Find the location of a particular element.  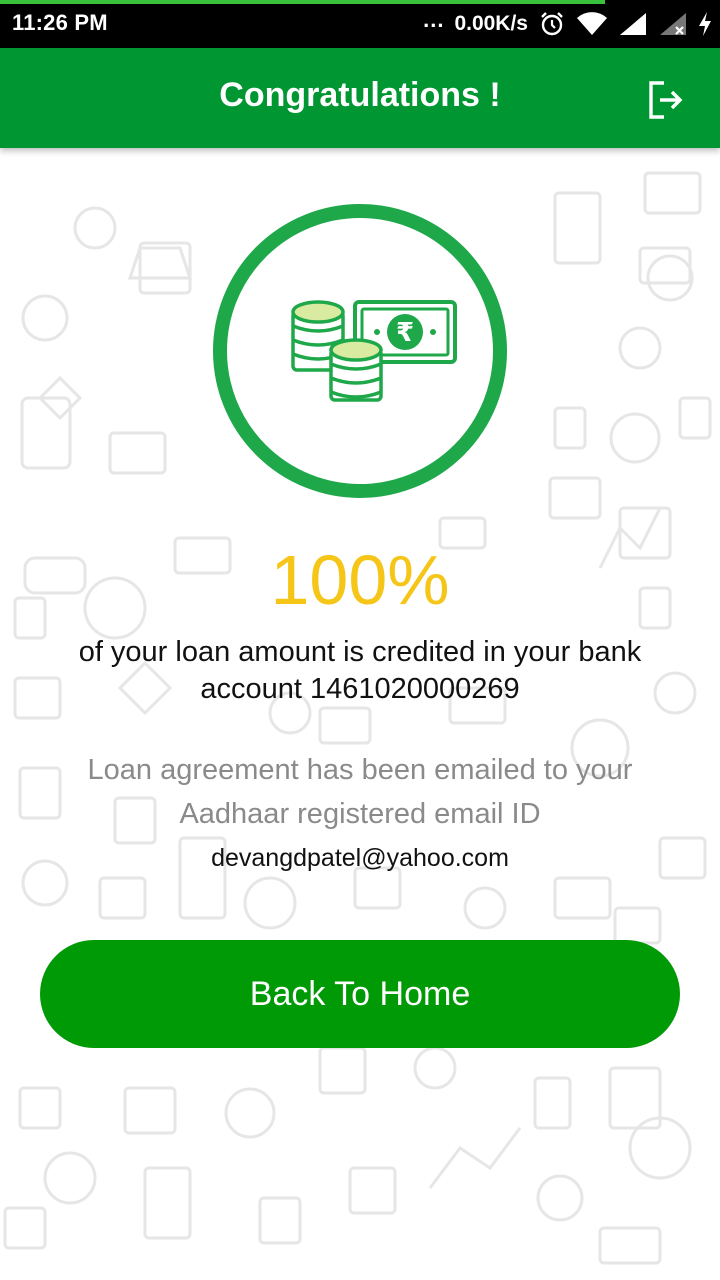

logout-button is located at coordinates (666, 100).